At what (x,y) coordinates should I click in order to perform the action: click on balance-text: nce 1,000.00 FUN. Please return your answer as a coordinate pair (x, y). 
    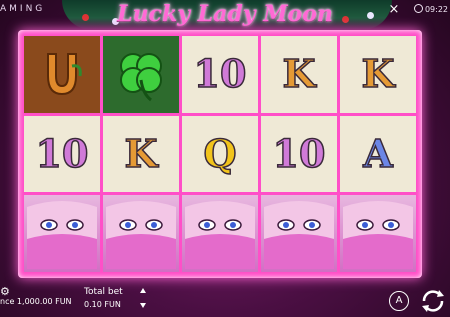
    Looking at the image, I should click on (36, 301).